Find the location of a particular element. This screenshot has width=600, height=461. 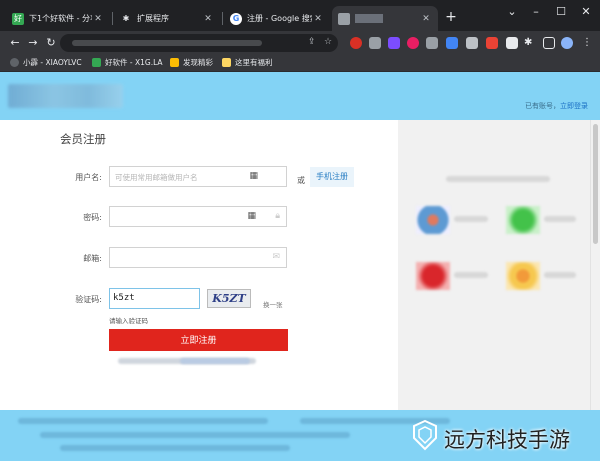

green-app-icon: 好 is located at coordinates (18, 18).